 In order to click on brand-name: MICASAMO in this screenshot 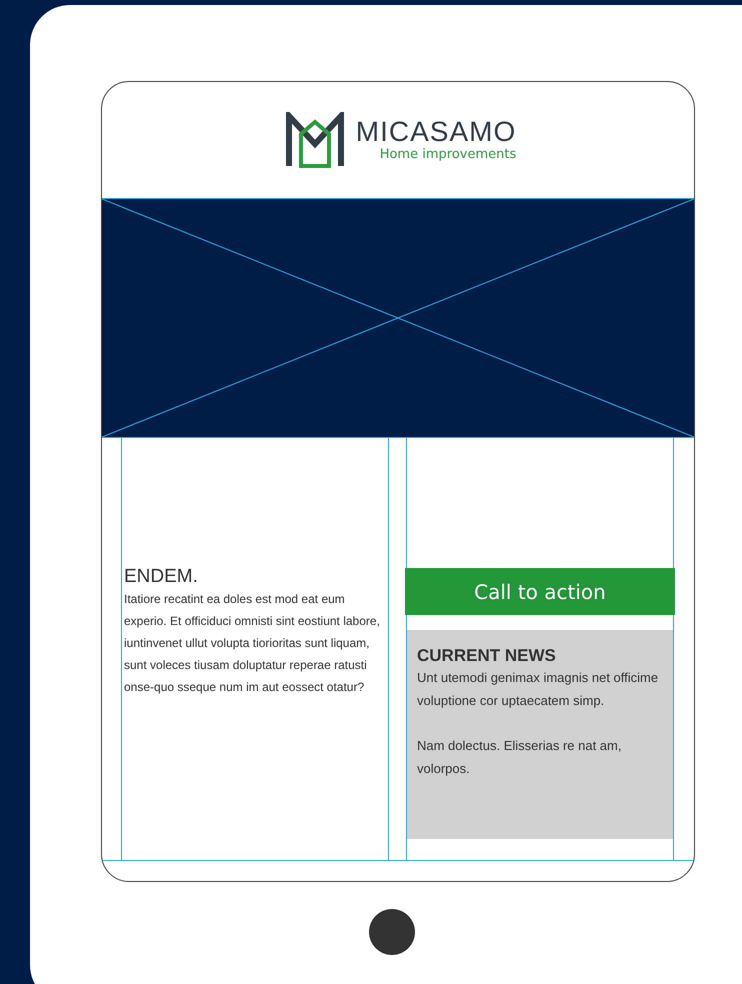, I will do `click(436, 132)`.